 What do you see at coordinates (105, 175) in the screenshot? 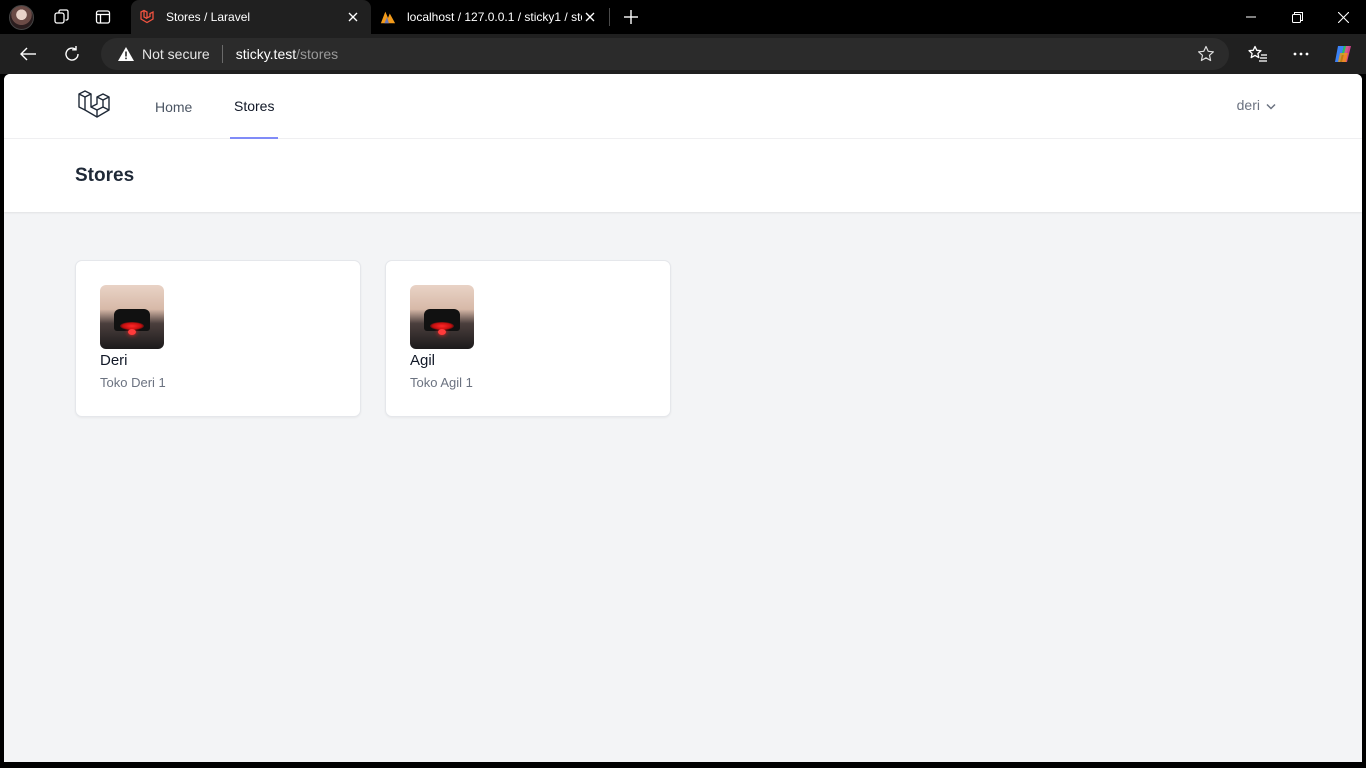
I see `page-title: Stores` at bounding box center [105, 175].